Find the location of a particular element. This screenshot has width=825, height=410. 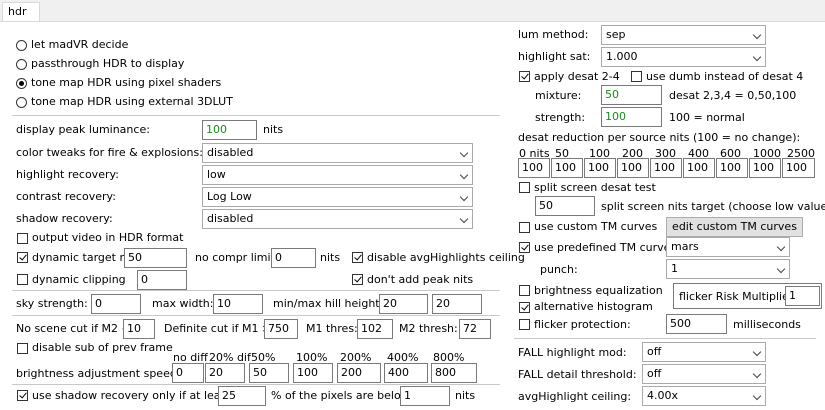

dynamic-target-input: 50 is located at coordinates (155, 258).